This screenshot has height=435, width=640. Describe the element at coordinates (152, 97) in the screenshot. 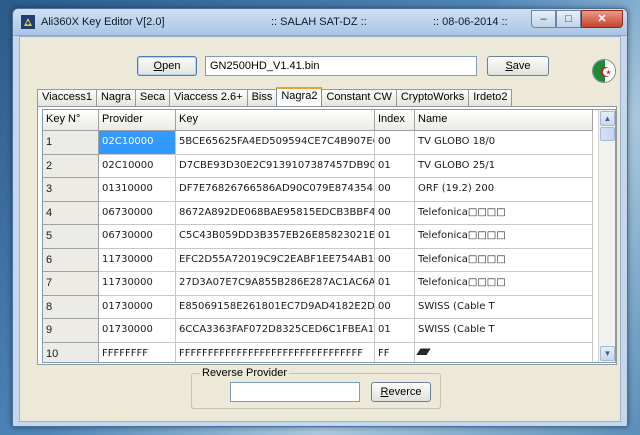

I see `tab-seca: Seca` at that location.